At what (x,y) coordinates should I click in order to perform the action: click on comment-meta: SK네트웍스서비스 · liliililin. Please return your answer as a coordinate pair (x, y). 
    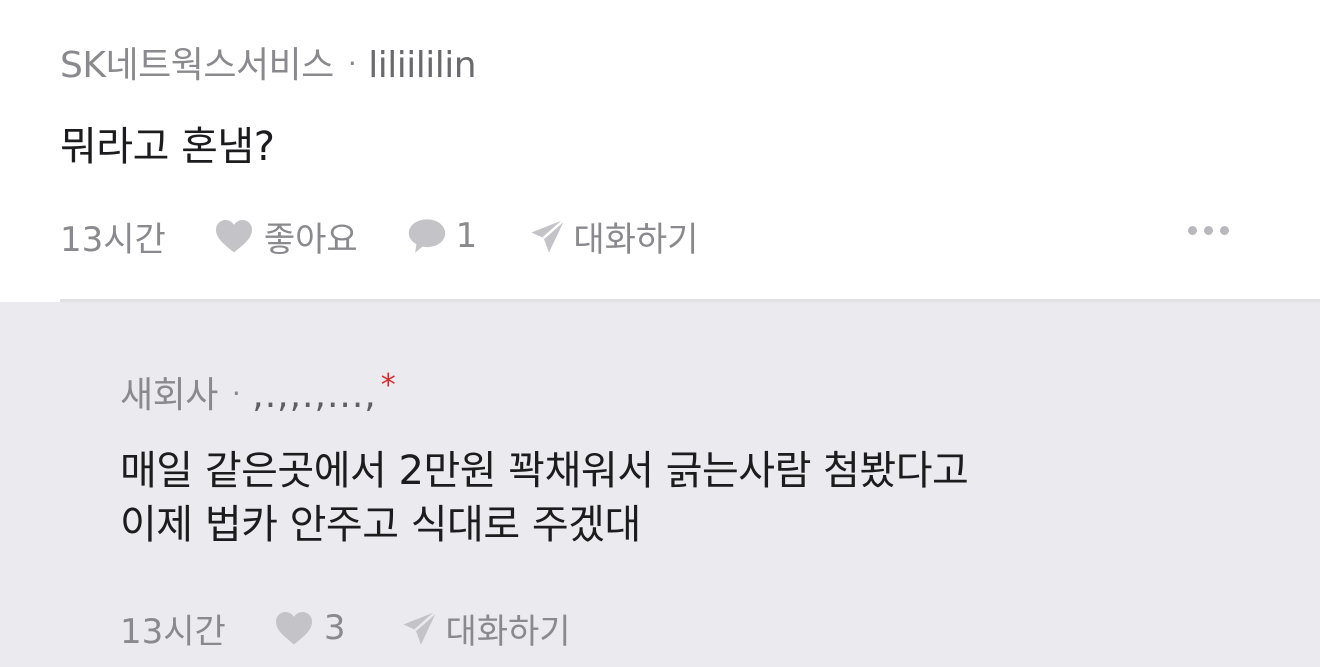
    Looking at the image, I should click on (268, 62).